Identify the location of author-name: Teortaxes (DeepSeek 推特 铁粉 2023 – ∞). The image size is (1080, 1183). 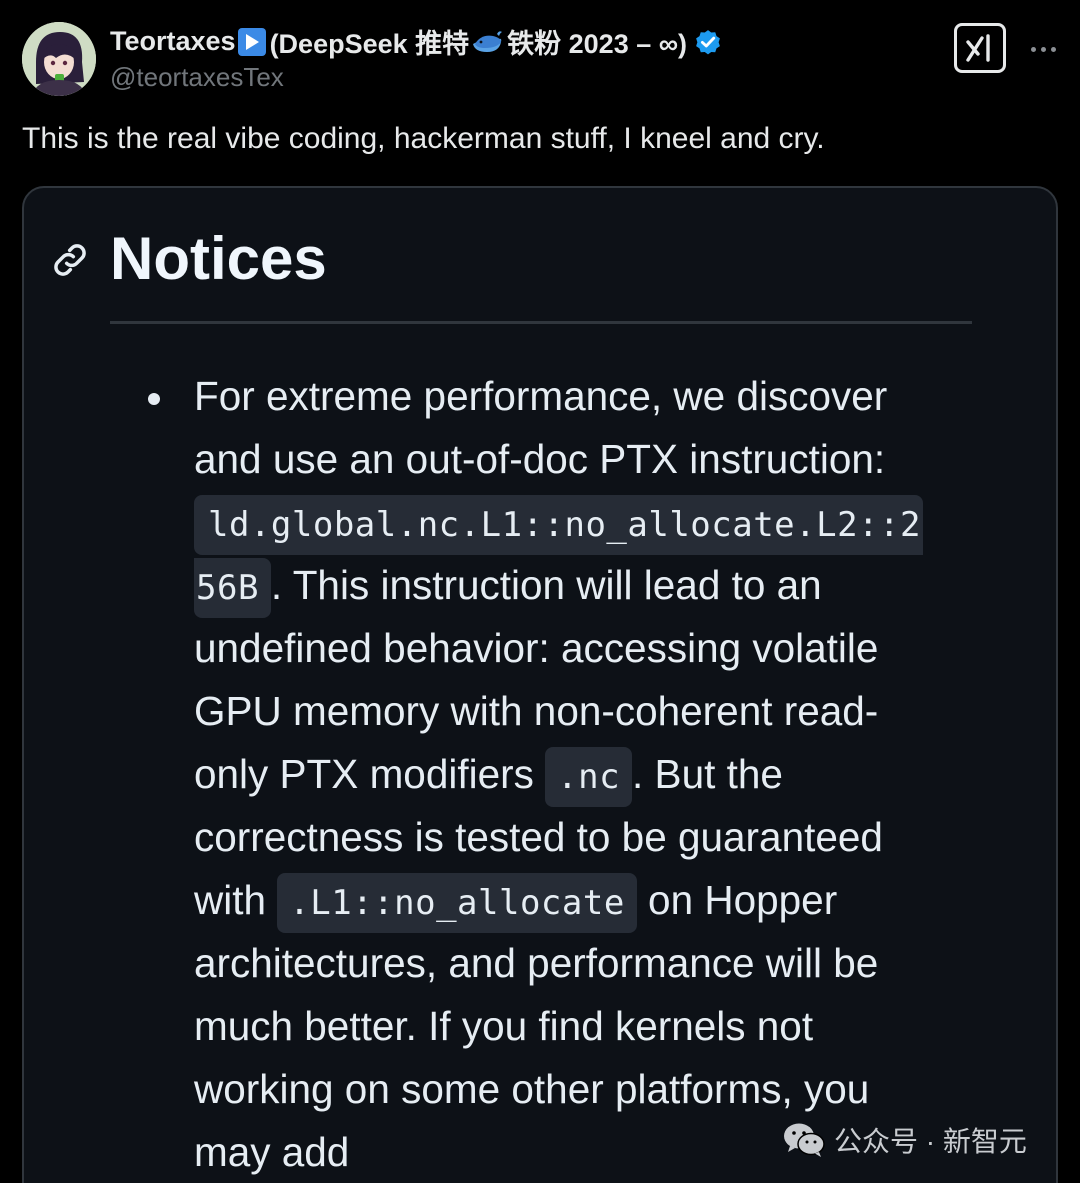
(416, 41).